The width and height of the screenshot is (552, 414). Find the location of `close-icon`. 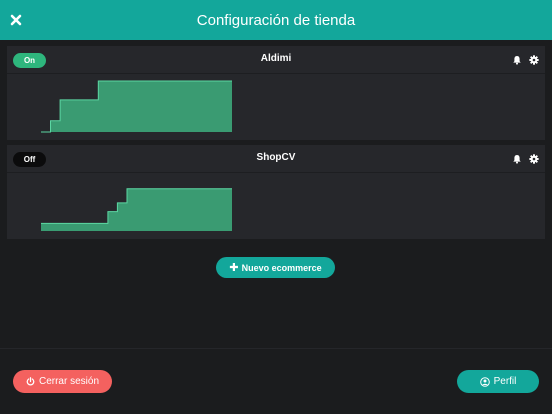

close-icon is located at coordinates (16, 20).